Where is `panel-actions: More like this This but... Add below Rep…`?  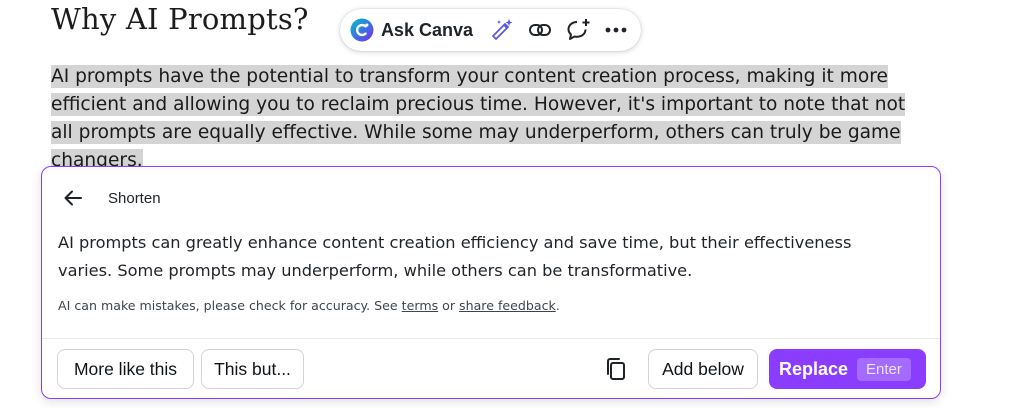 panel-actions: More like this This but... Add below Rep… is located at coordinates (491, 368).